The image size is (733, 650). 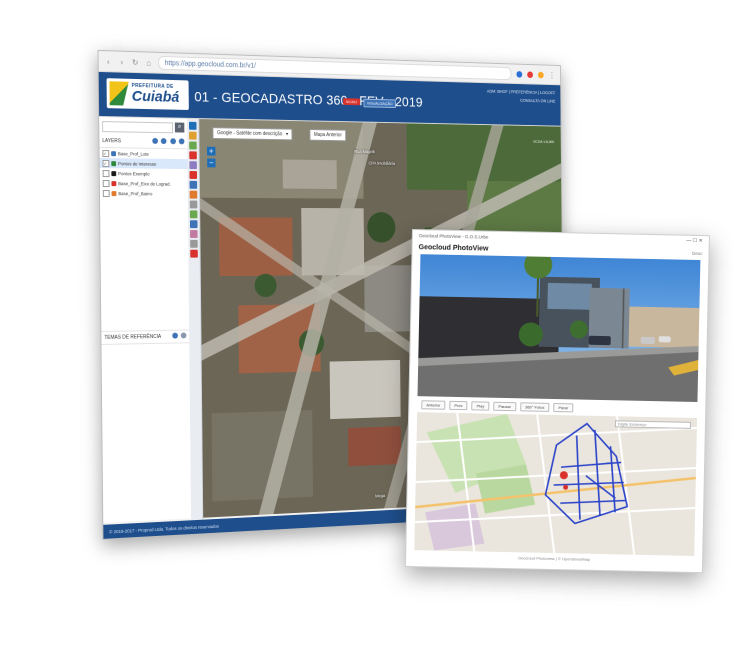 What do you see at coordinates (210, 64) in the screenshot?
I see `address-text: https://app.geocloud.com.br/v1/` at bounding box center [210, 64].